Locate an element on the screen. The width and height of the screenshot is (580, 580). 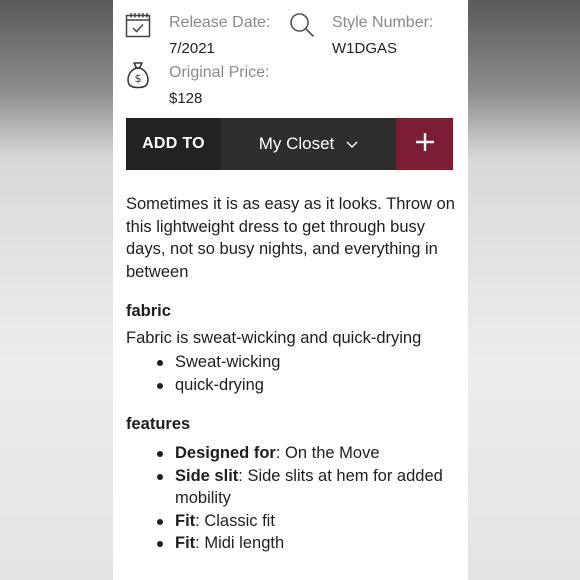
add-to-closet-bar: ADD TO My Closet is located at coordinates (289, 144).